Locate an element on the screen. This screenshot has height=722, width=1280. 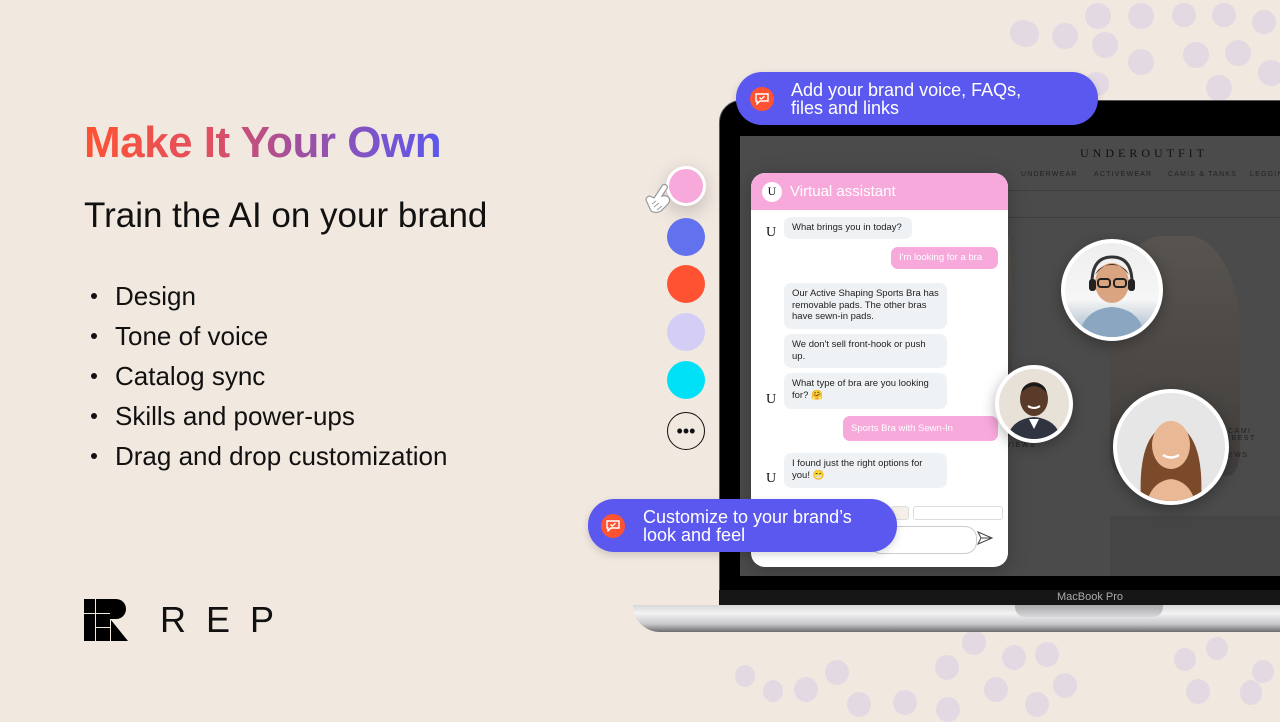
agent-avatar-woman is located at coordinates (1171, 447).